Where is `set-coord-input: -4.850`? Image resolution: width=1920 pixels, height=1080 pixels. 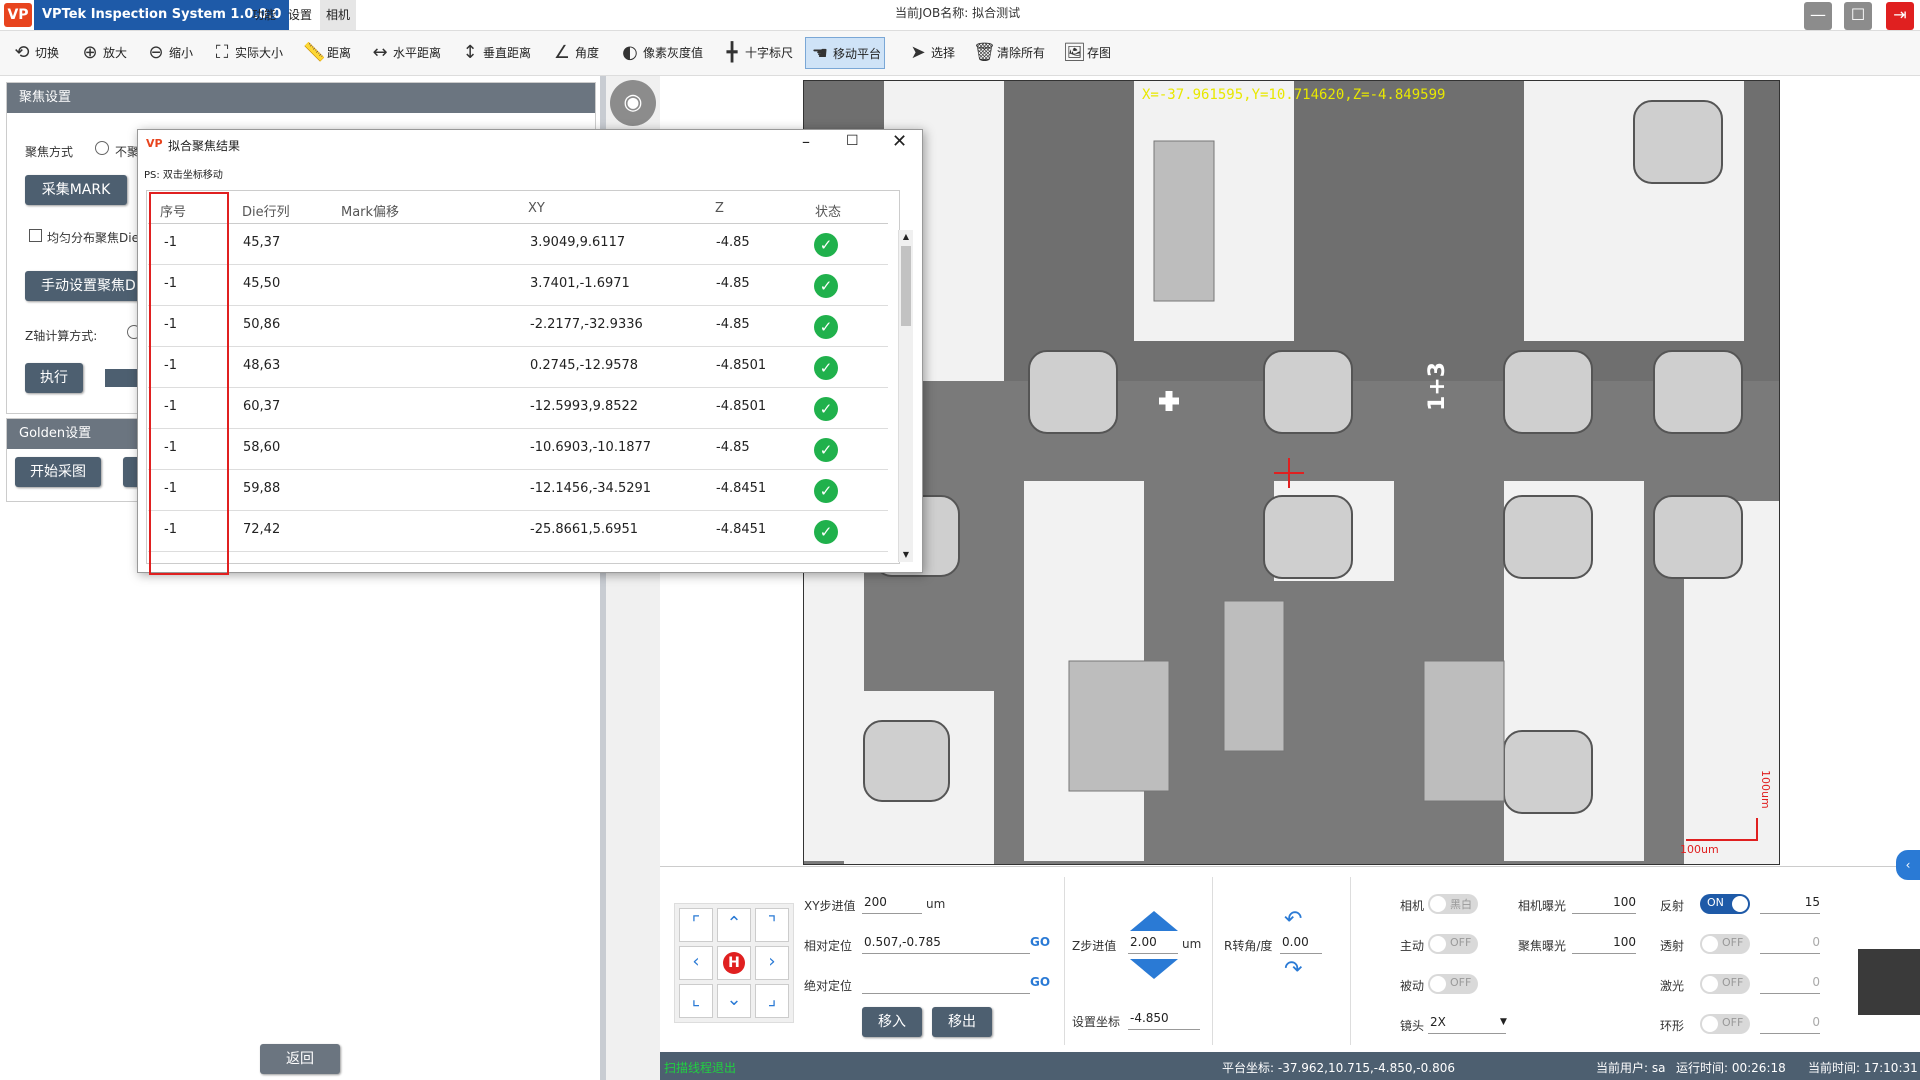
set-coord-input: -4.850 is located at coordinates (1164, 1020).